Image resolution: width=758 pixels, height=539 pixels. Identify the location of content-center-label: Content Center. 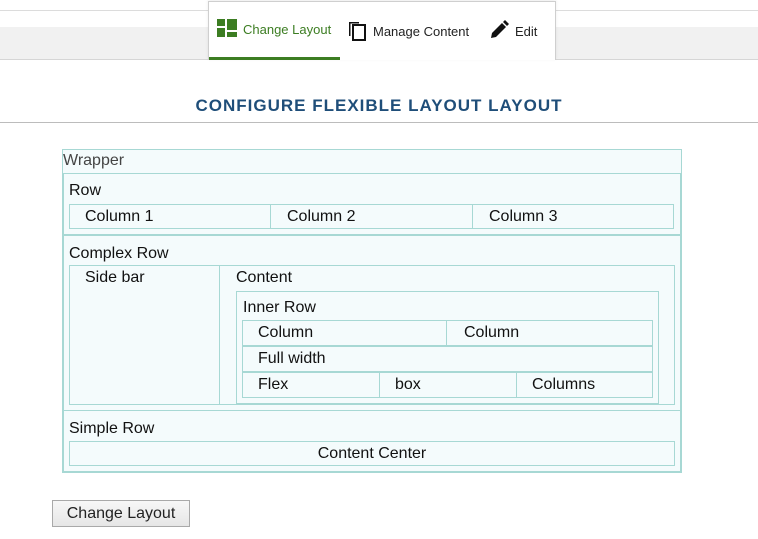
(372, 453).